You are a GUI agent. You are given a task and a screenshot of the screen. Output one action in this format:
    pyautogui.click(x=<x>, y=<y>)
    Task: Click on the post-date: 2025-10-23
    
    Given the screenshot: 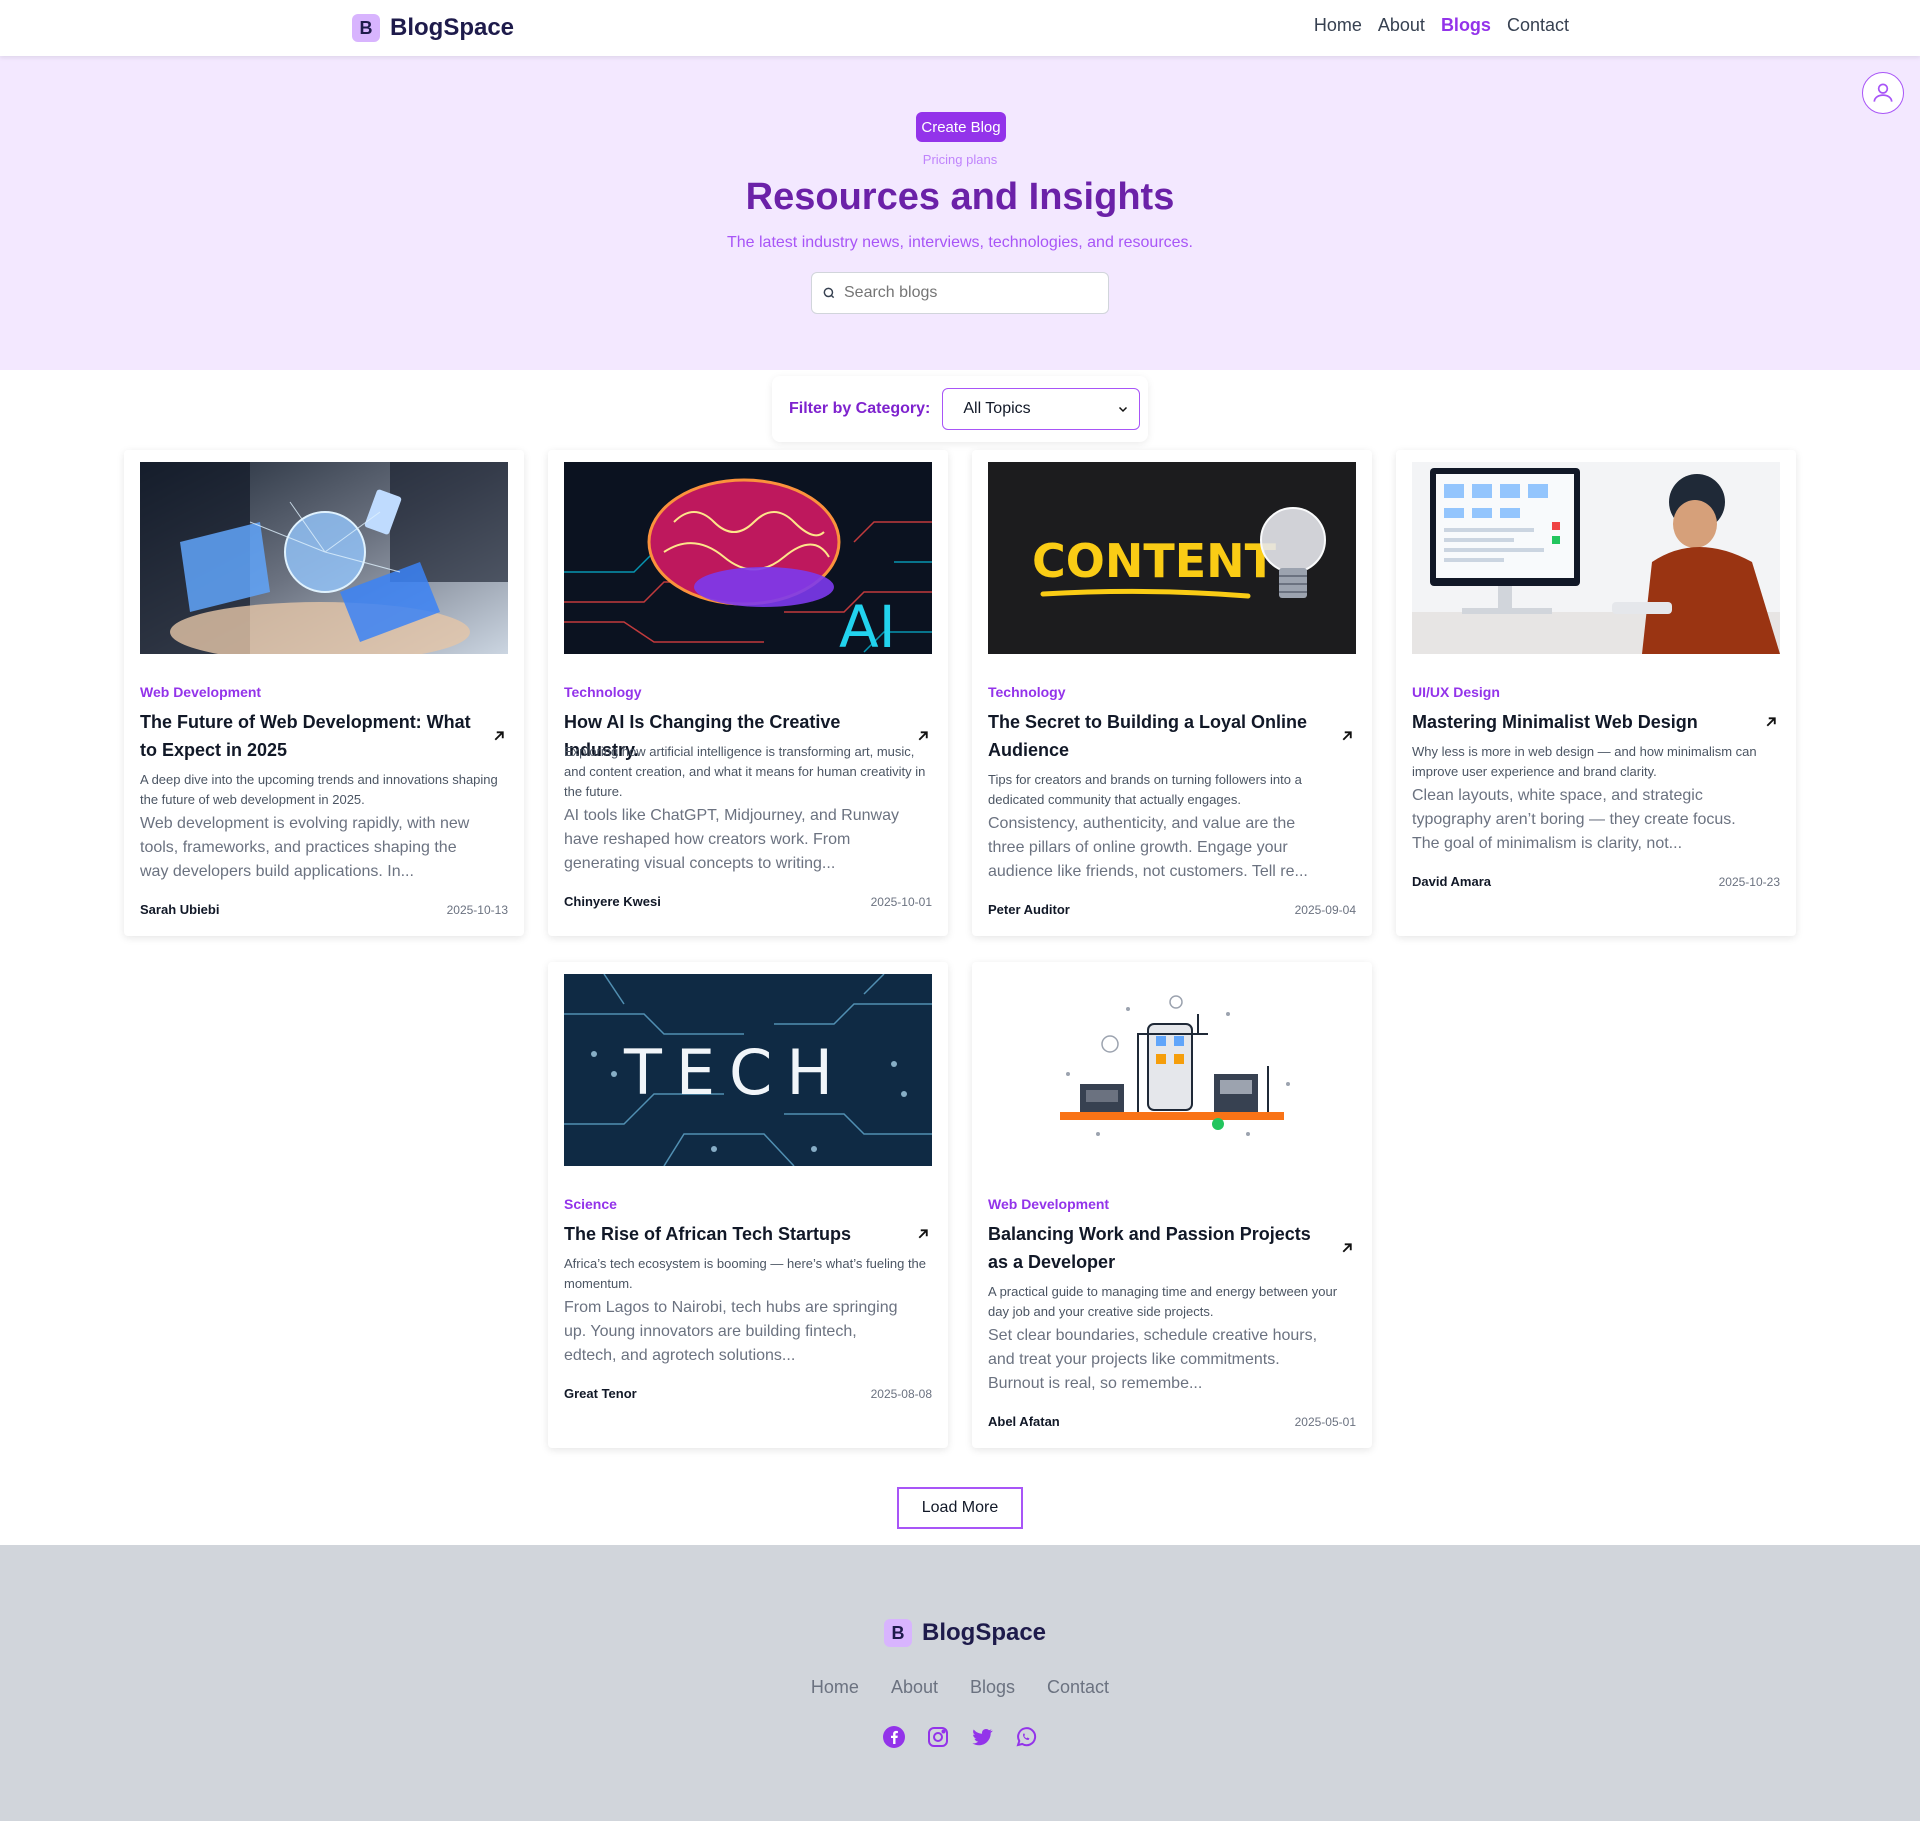 What is the action you would take?
    pyautogui.click(x=1749, y=882)
    